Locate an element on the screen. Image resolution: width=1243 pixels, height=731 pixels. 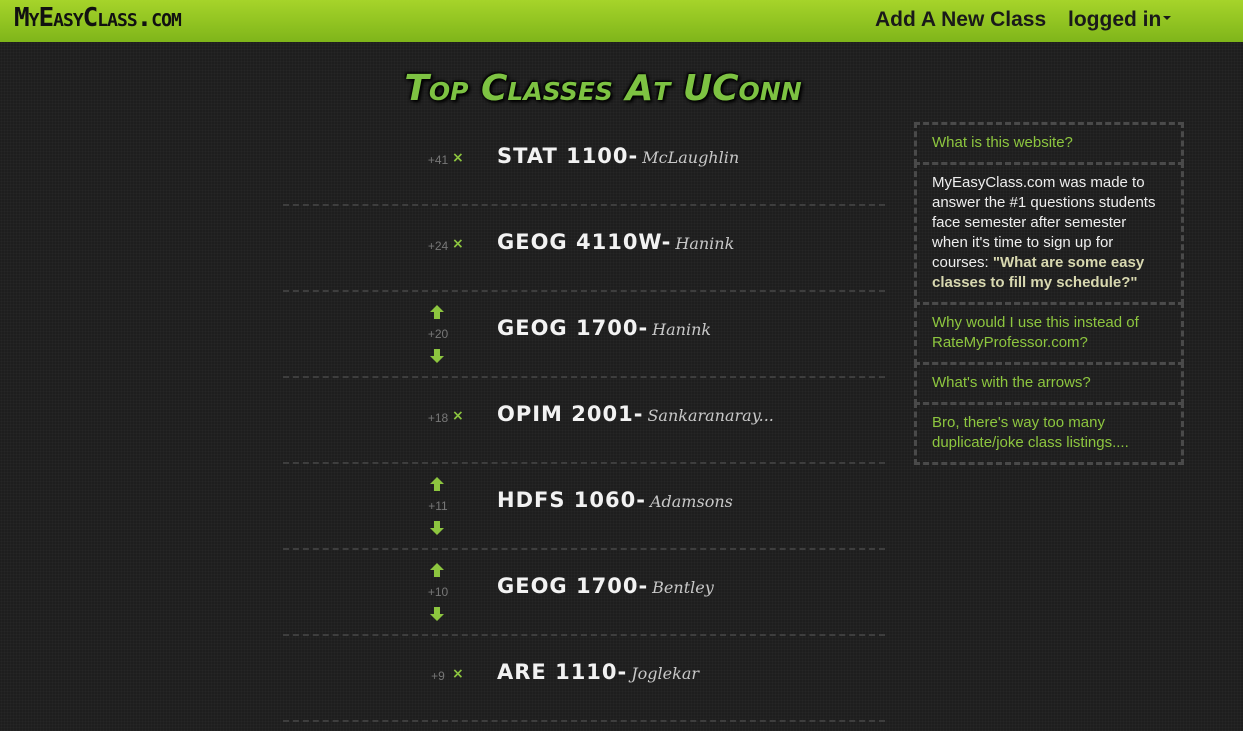
class-row: +9 × ARE 1110- Joglekar is located at coordinates (584, 679).